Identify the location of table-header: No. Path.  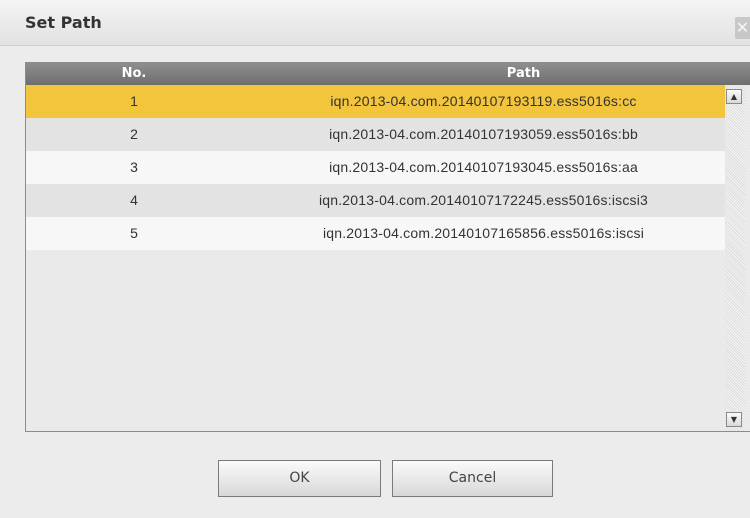
(388, 74).